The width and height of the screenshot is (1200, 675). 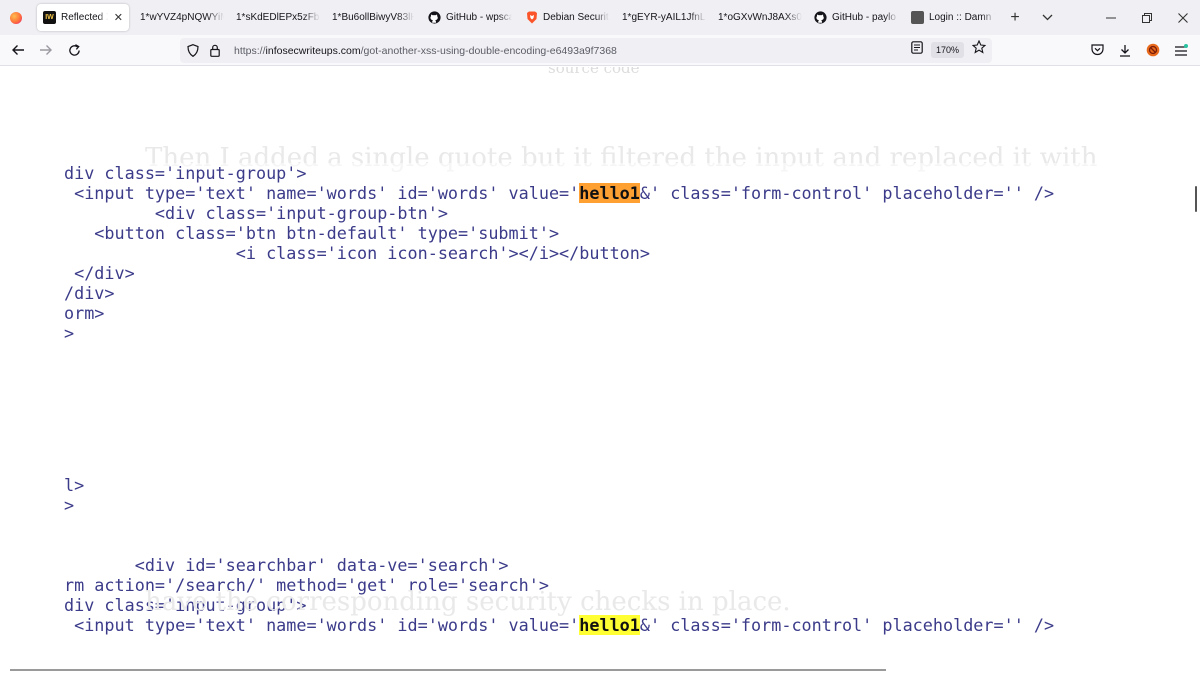 I want to click on tab-reflected-xss: IW Reflected XSS ✕, so click(x=83, y=17).